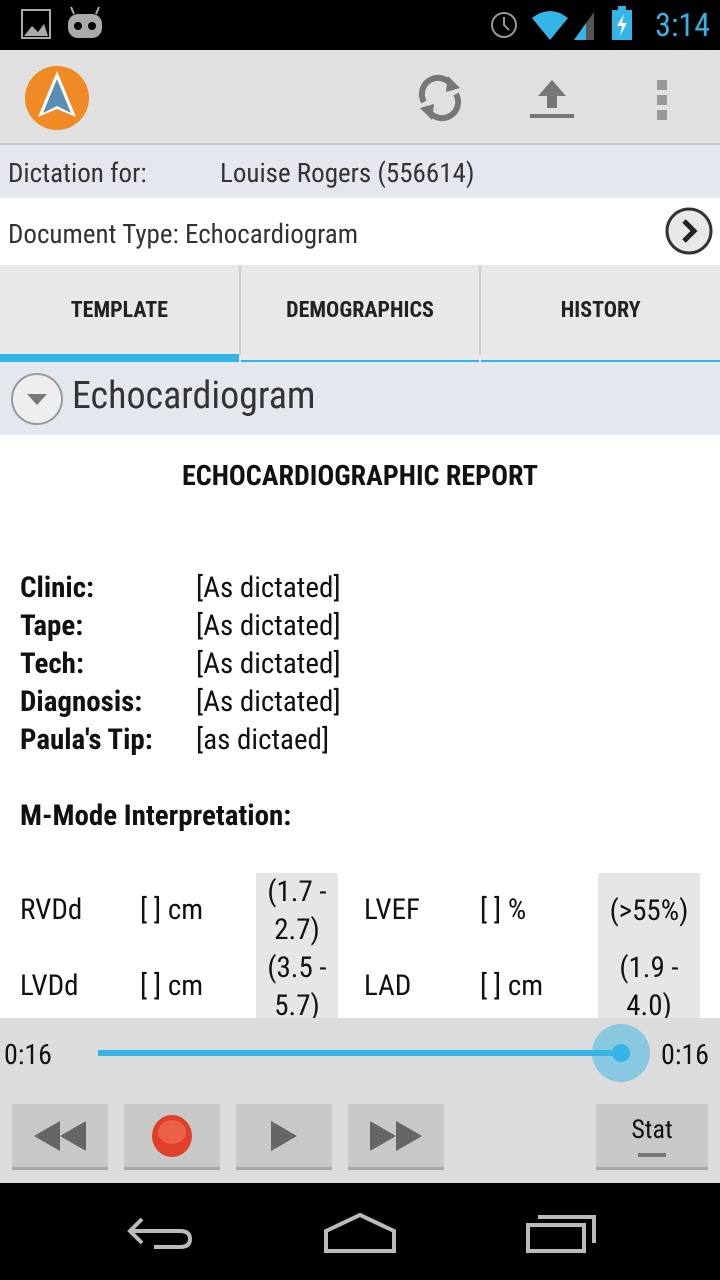 This screenshot has height=1280, width=720. I want to click on tab-label: TEMPLATE, so click(119, 310).